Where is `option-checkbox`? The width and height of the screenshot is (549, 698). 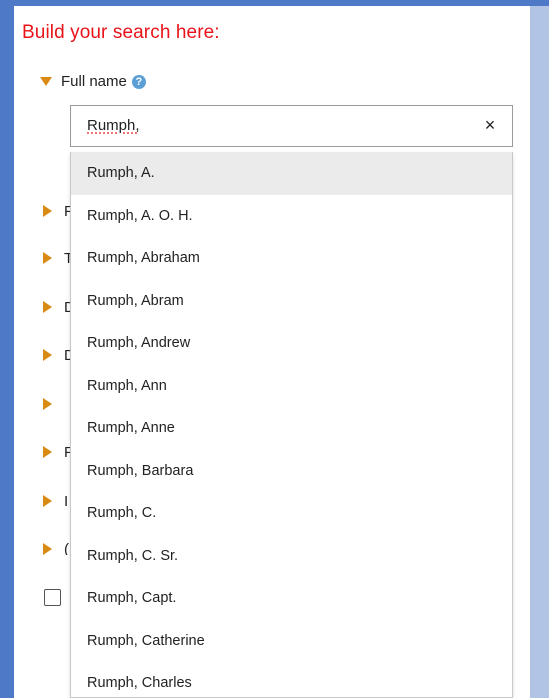 option-checkbox is located at coordinates (52, 597).